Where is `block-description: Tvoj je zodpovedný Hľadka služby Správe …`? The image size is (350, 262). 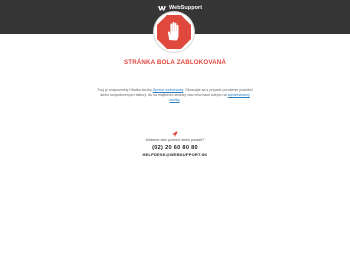
block-description: Tvoj je zodpovedný Hľadka služby Správe … is located at coordinates (175, 96).